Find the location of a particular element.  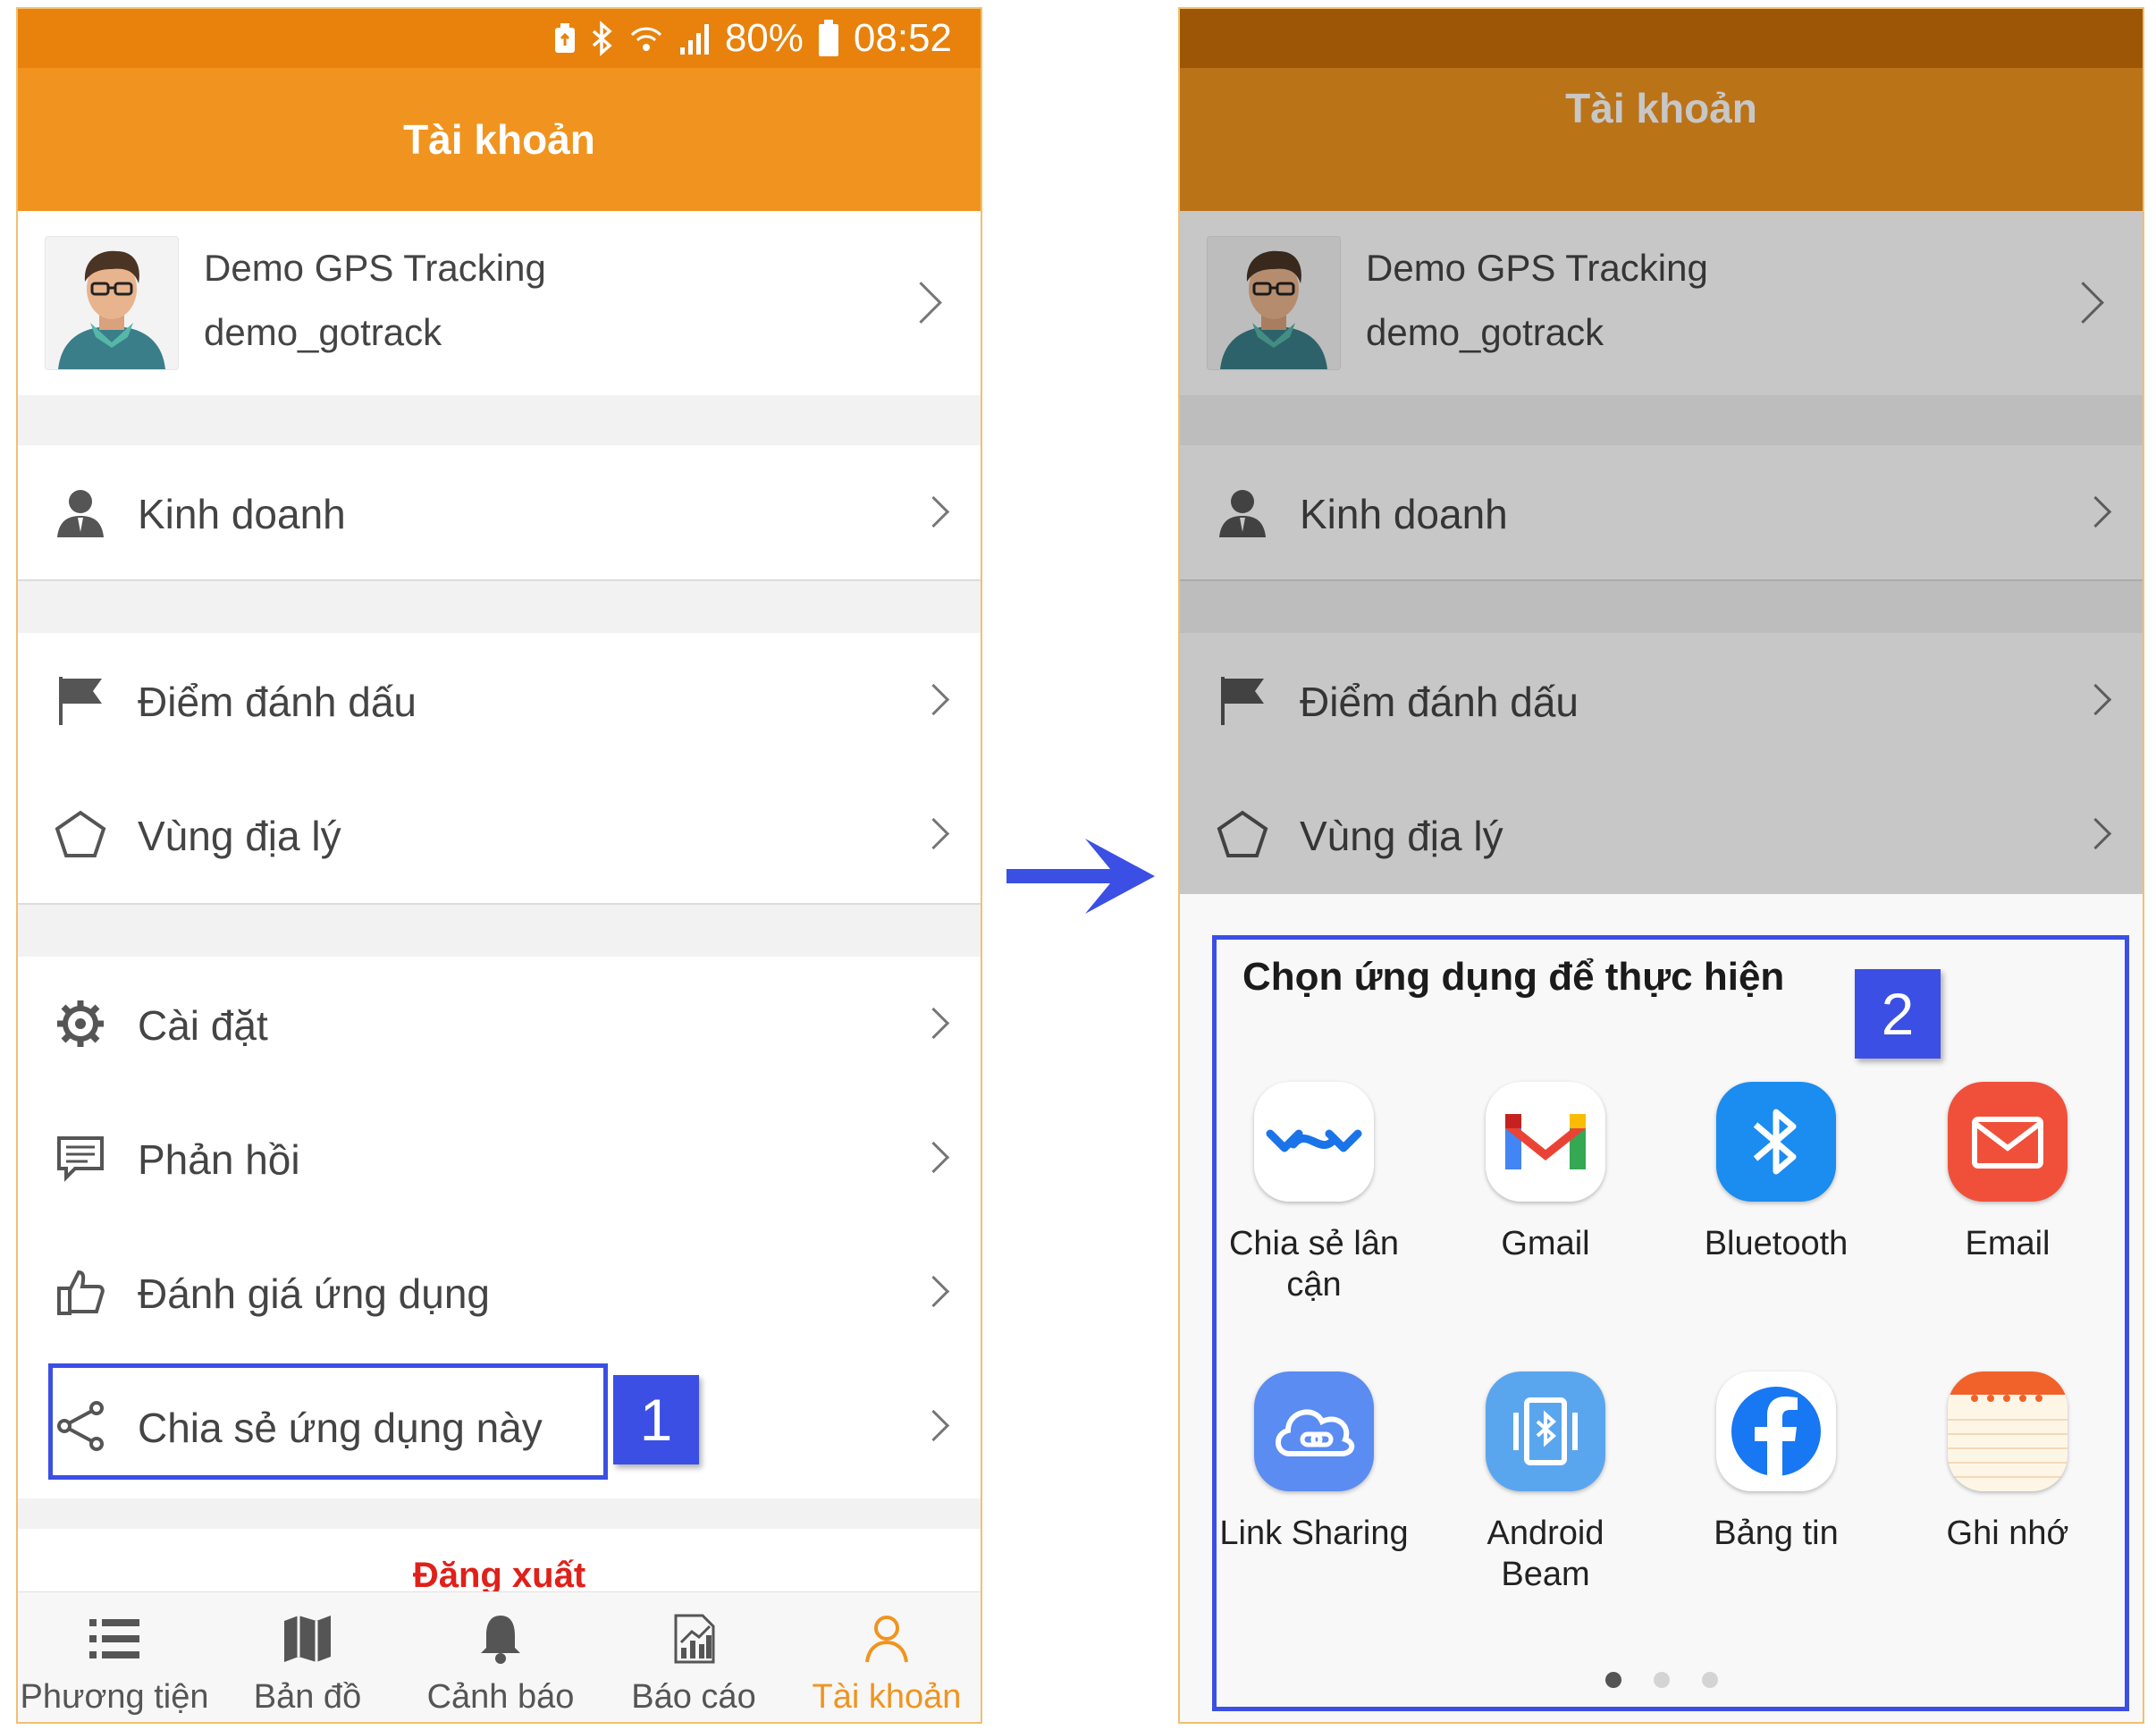

menu-label: Kinh doanh is located at coordinates (242, 514).